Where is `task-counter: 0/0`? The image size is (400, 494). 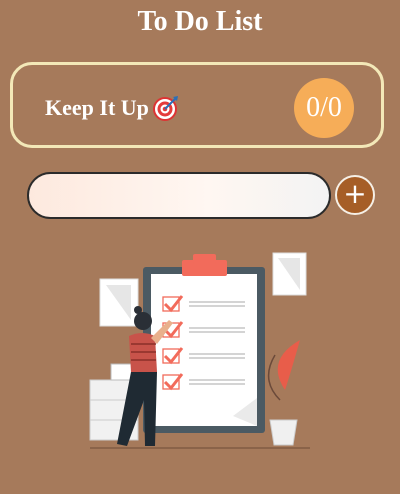
task-counter: 0/0 is located at coordinates (324, 108).